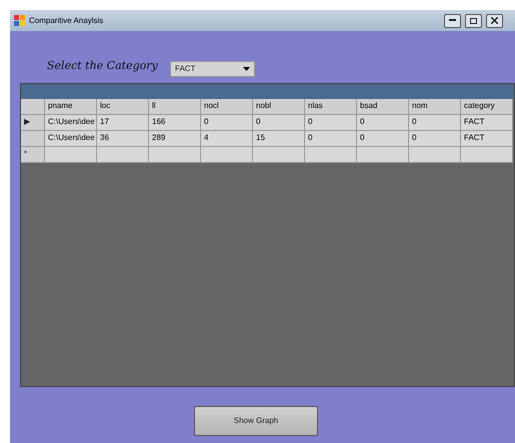  Describe the element at coordinates (331, 107) in the screenshot. I see `column-header: nlas` at that location.